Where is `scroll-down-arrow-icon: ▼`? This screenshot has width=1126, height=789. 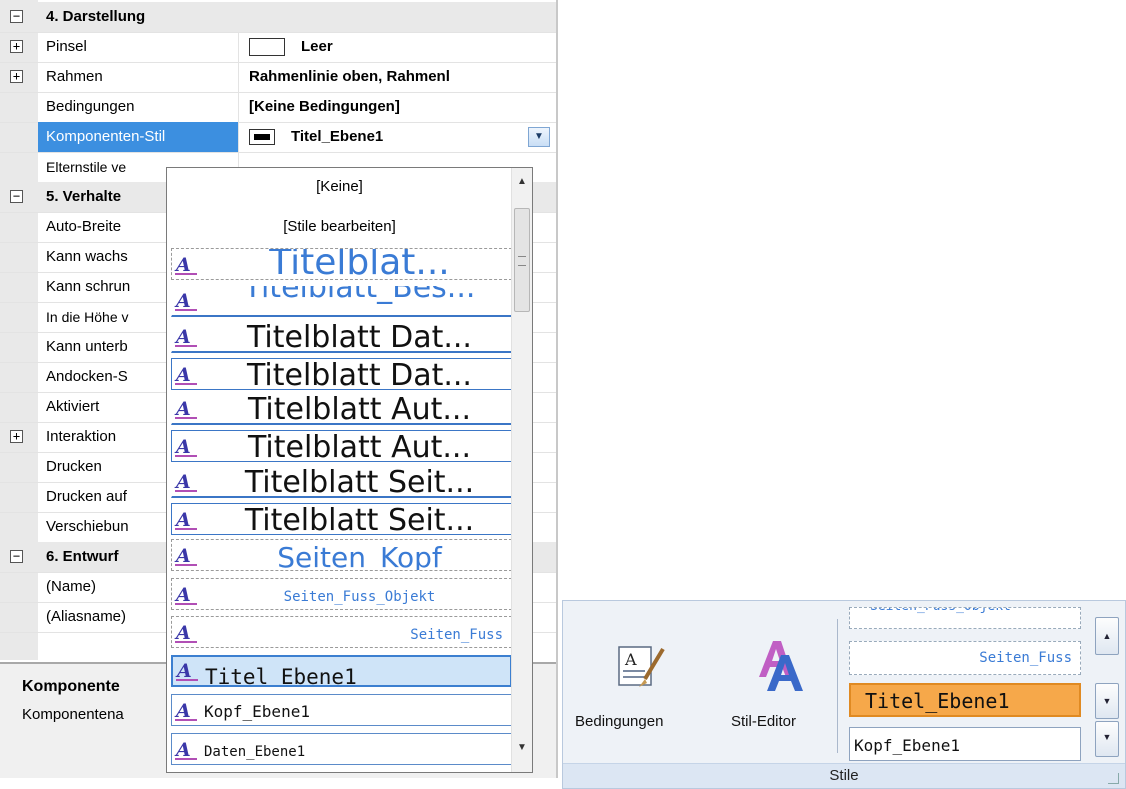
scroll-down-arrow-icon: ▼ is located at coordinates (522, 748).